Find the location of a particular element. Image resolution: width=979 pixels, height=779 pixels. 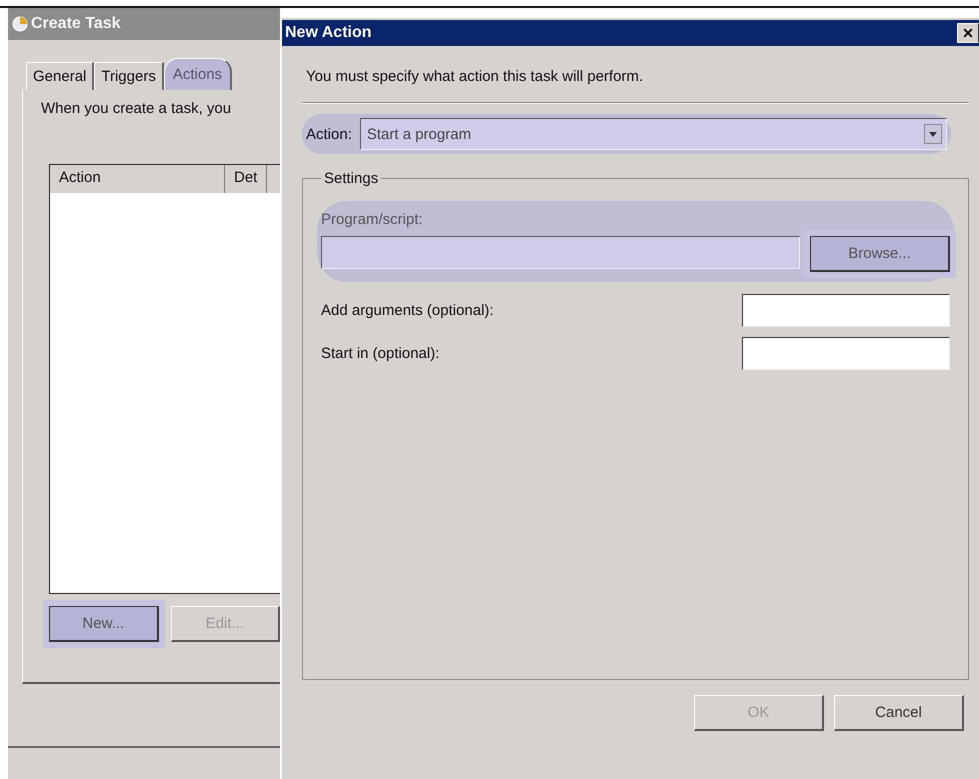

close-button: × is located at coordinates (968, 33).